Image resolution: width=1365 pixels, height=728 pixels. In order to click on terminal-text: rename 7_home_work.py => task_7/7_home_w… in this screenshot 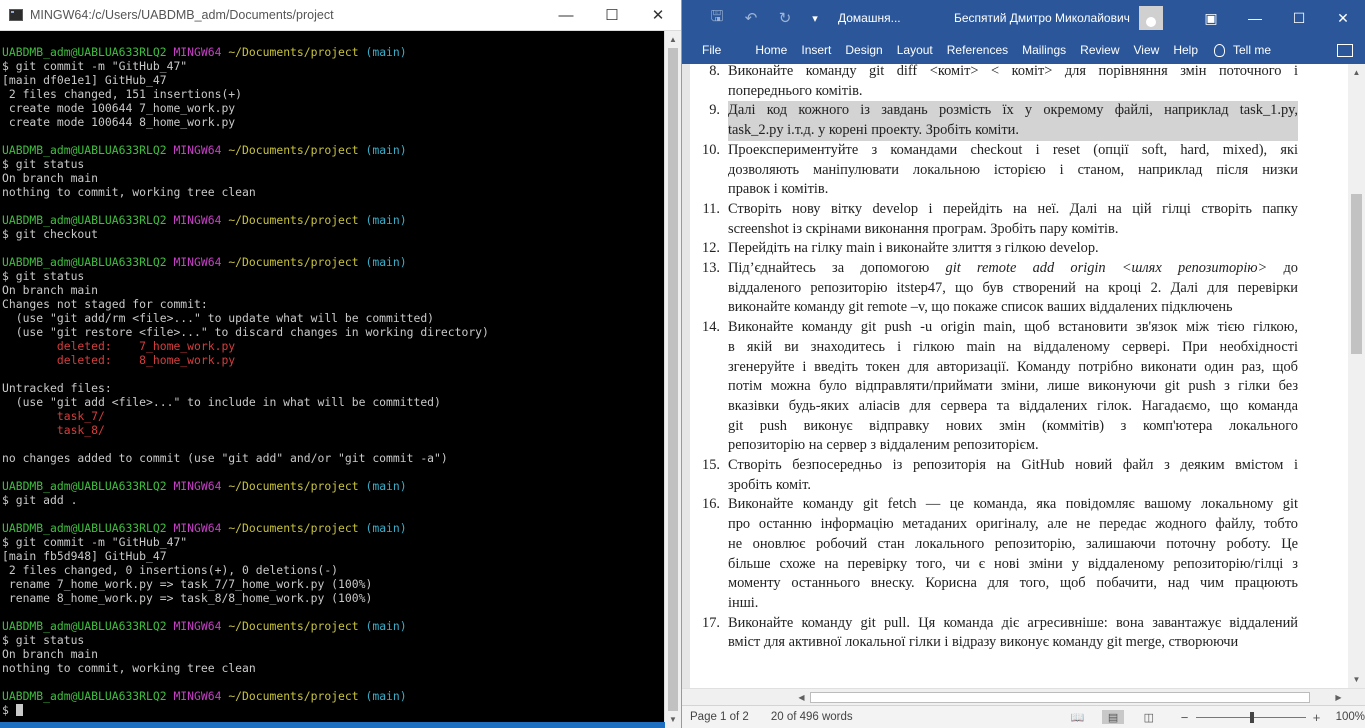, I will do `click(187, 584)`.